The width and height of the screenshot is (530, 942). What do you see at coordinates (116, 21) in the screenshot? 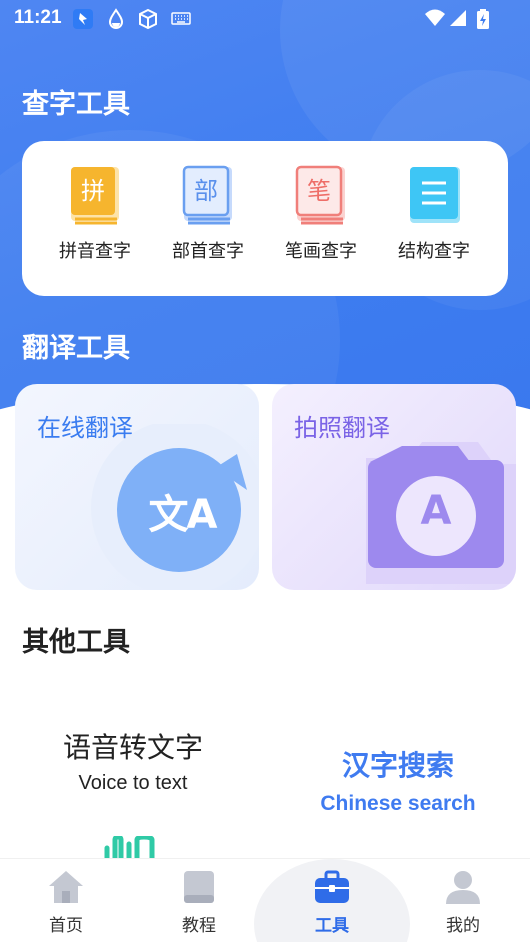
I see `drop-icon` at bounding box center [116, 21].